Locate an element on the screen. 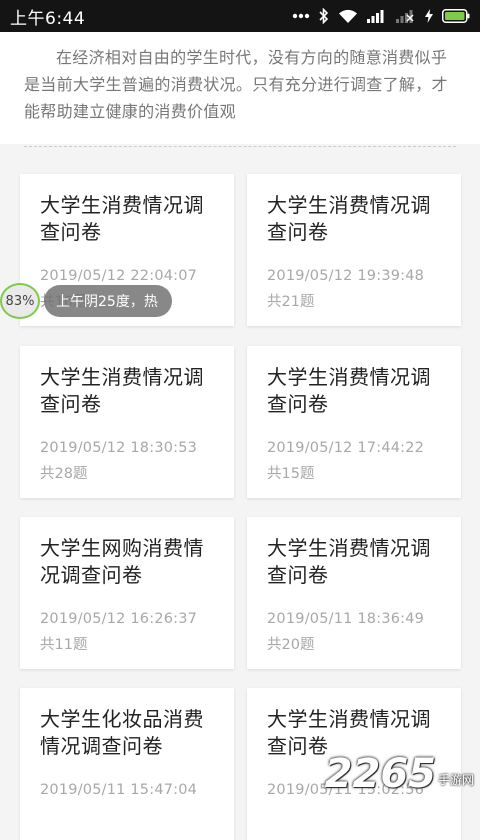 The image size is (480, 840). floating-weather-widget: 83% 上午阴25度，热 is located at coordinates (86, 301).